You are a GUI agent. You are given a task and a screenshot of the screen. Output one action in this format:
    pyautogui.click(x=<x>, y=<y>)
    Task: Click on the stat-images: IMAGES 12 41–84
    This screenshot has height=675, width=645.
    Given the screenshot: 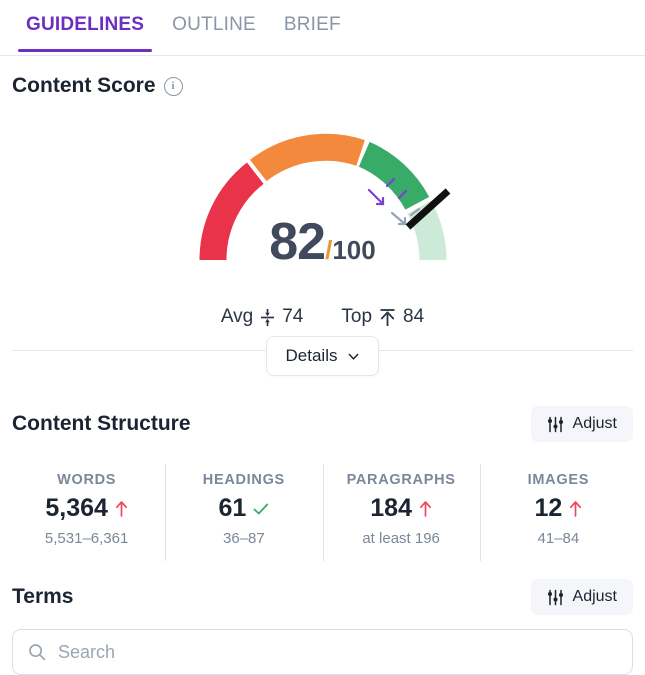 What is the action you would take?
    pyautogui.click(x=558, y=512)
    